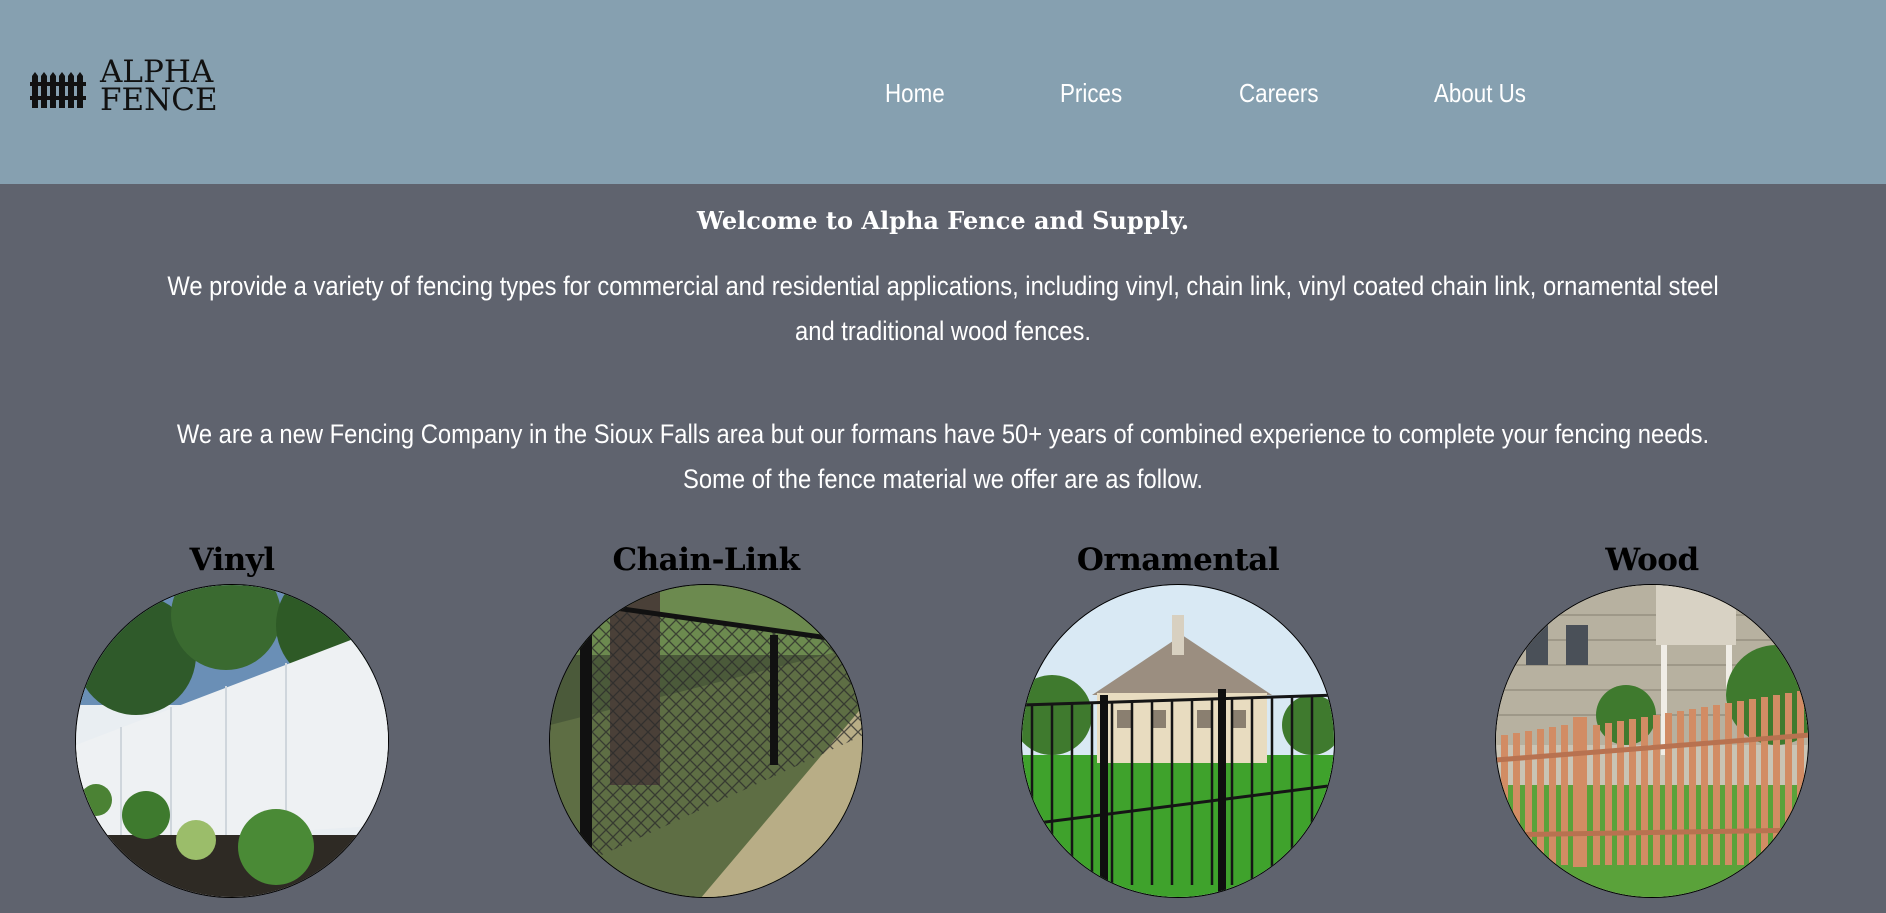  I want to click on fence-card-title: Ornamental, so click(1178, 560).